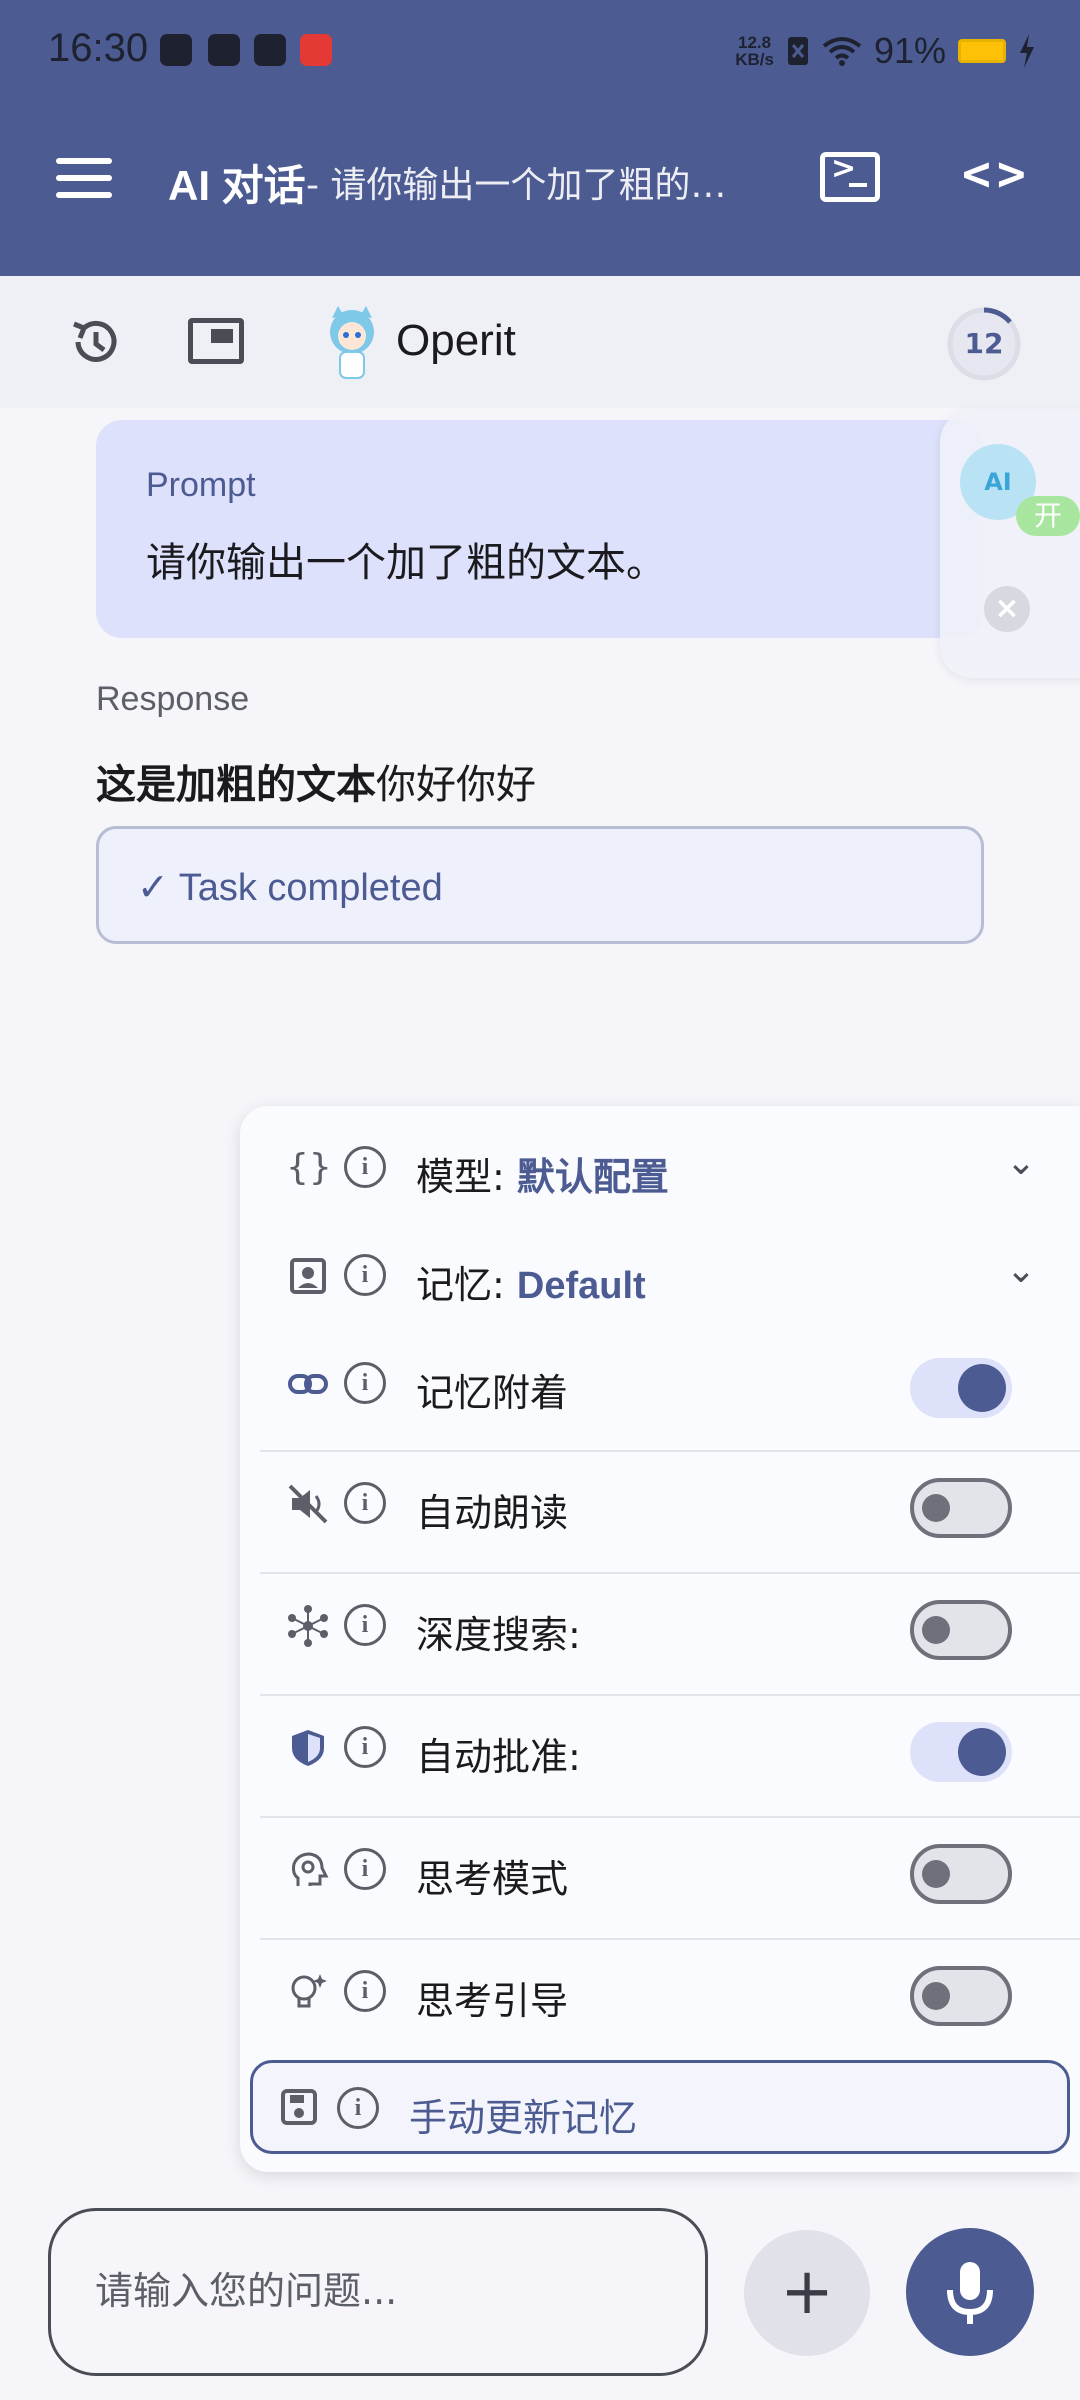  What do you see at coordinates (755, 42) in the screenshot?
I see `net-speed-value: 12.8` at bounding box center [755, 42].